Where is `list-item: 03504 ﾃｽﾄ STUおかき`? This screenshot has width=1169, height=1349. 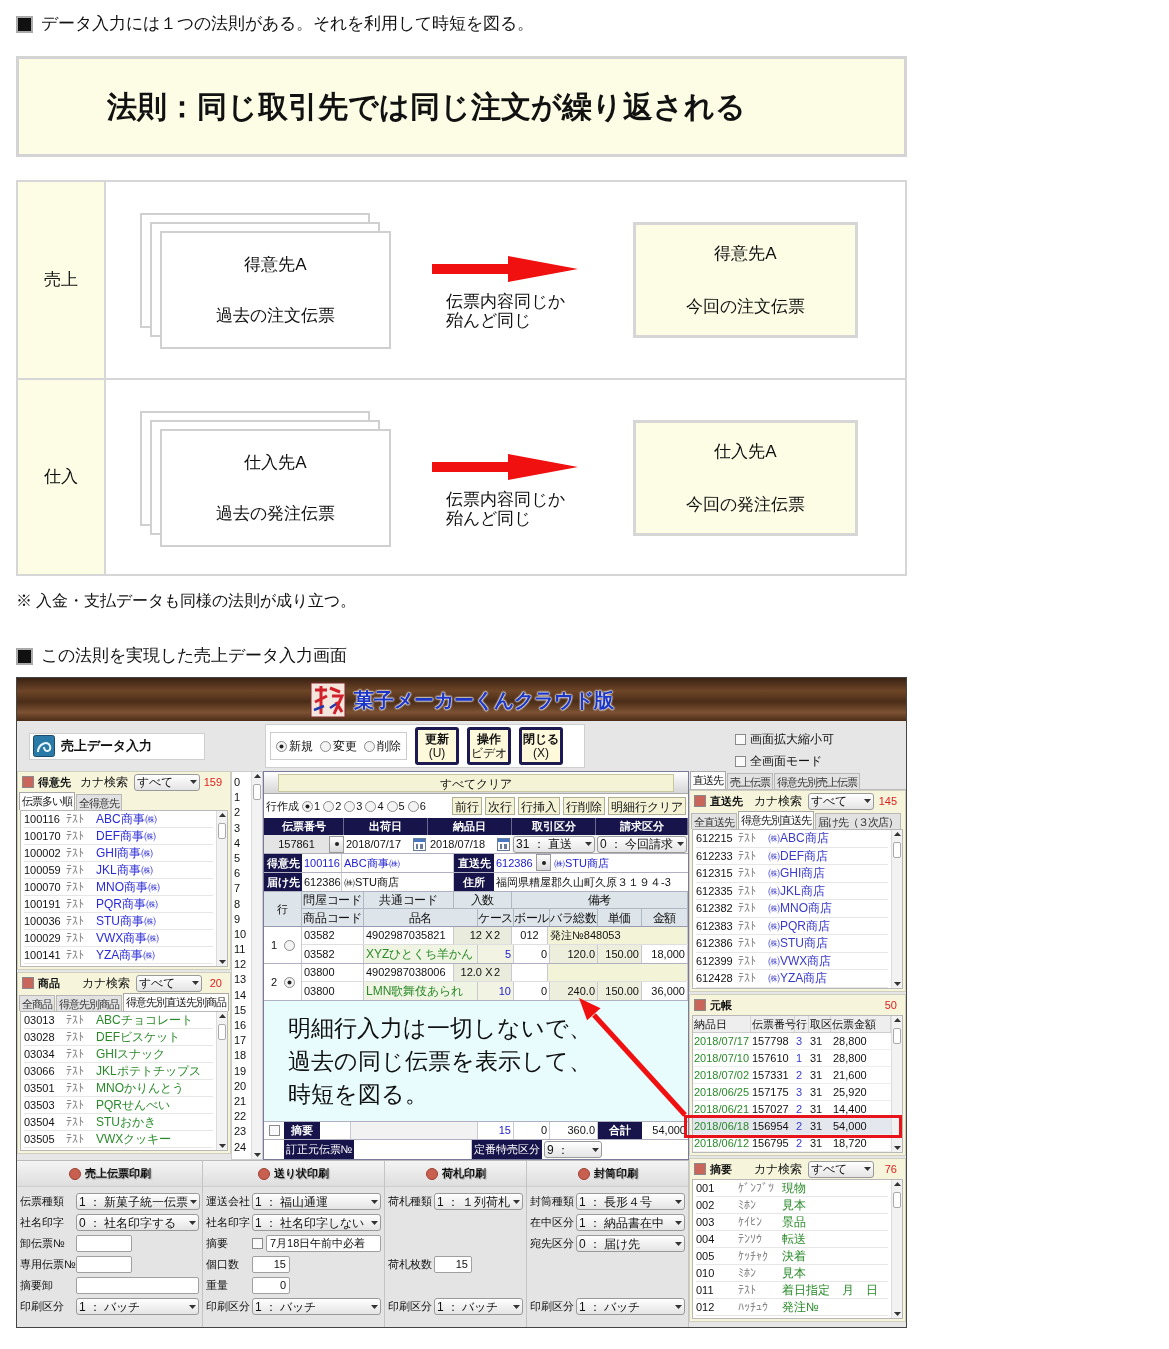
list-item: 03504 ﾃｽﾄ STUおかき is located at coordinates (118, 1122).